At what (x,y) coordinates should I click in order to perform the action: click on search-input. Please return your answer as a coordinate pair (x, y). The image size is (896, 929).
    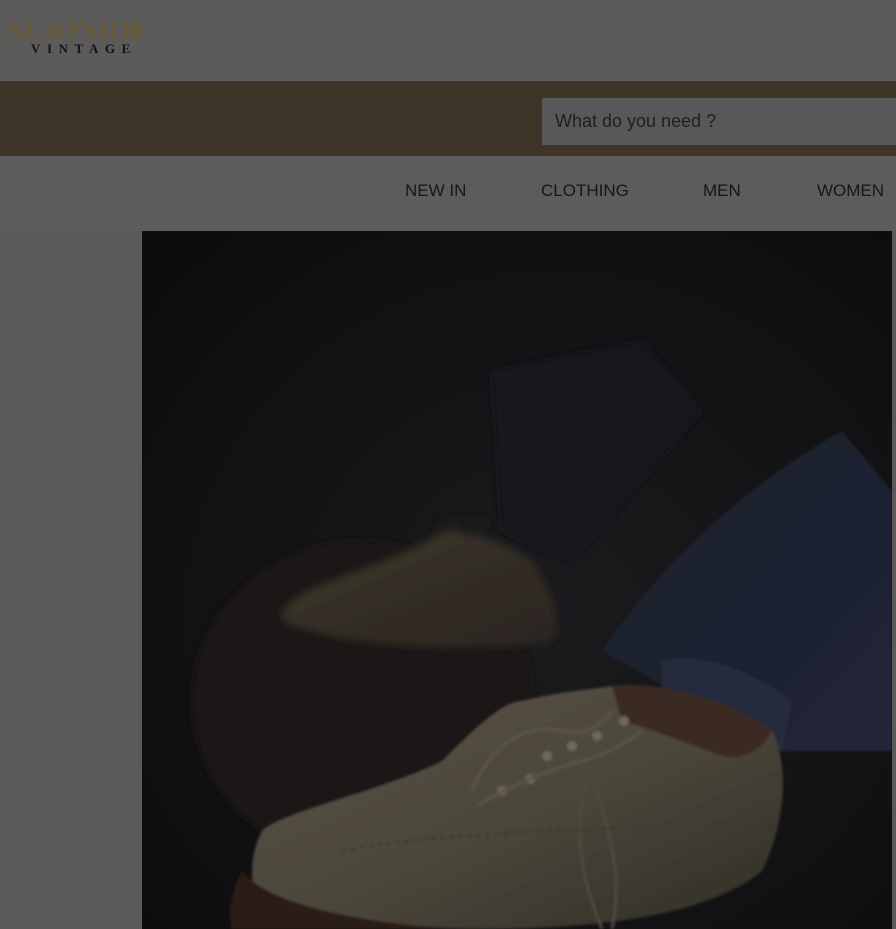
    Looking at the image, I should click on (719, 121).